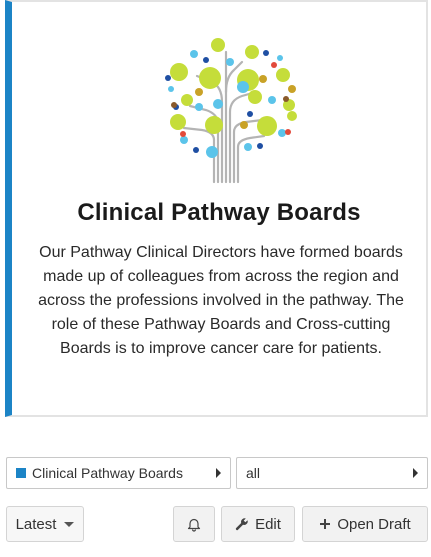  I want to click on tree-logo-icon, so click(231, 111).